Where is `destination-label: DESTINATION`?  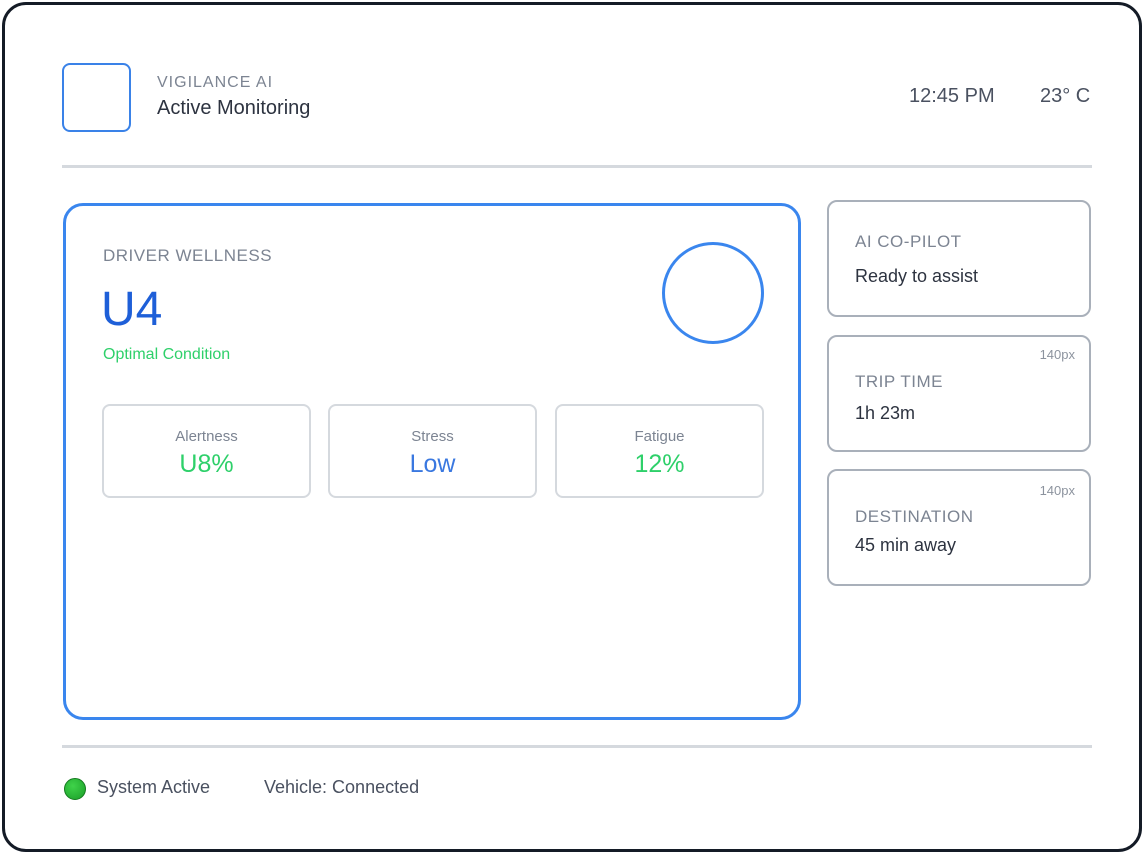
destination-label: DESTINATION is located at coordinates (914, 516).